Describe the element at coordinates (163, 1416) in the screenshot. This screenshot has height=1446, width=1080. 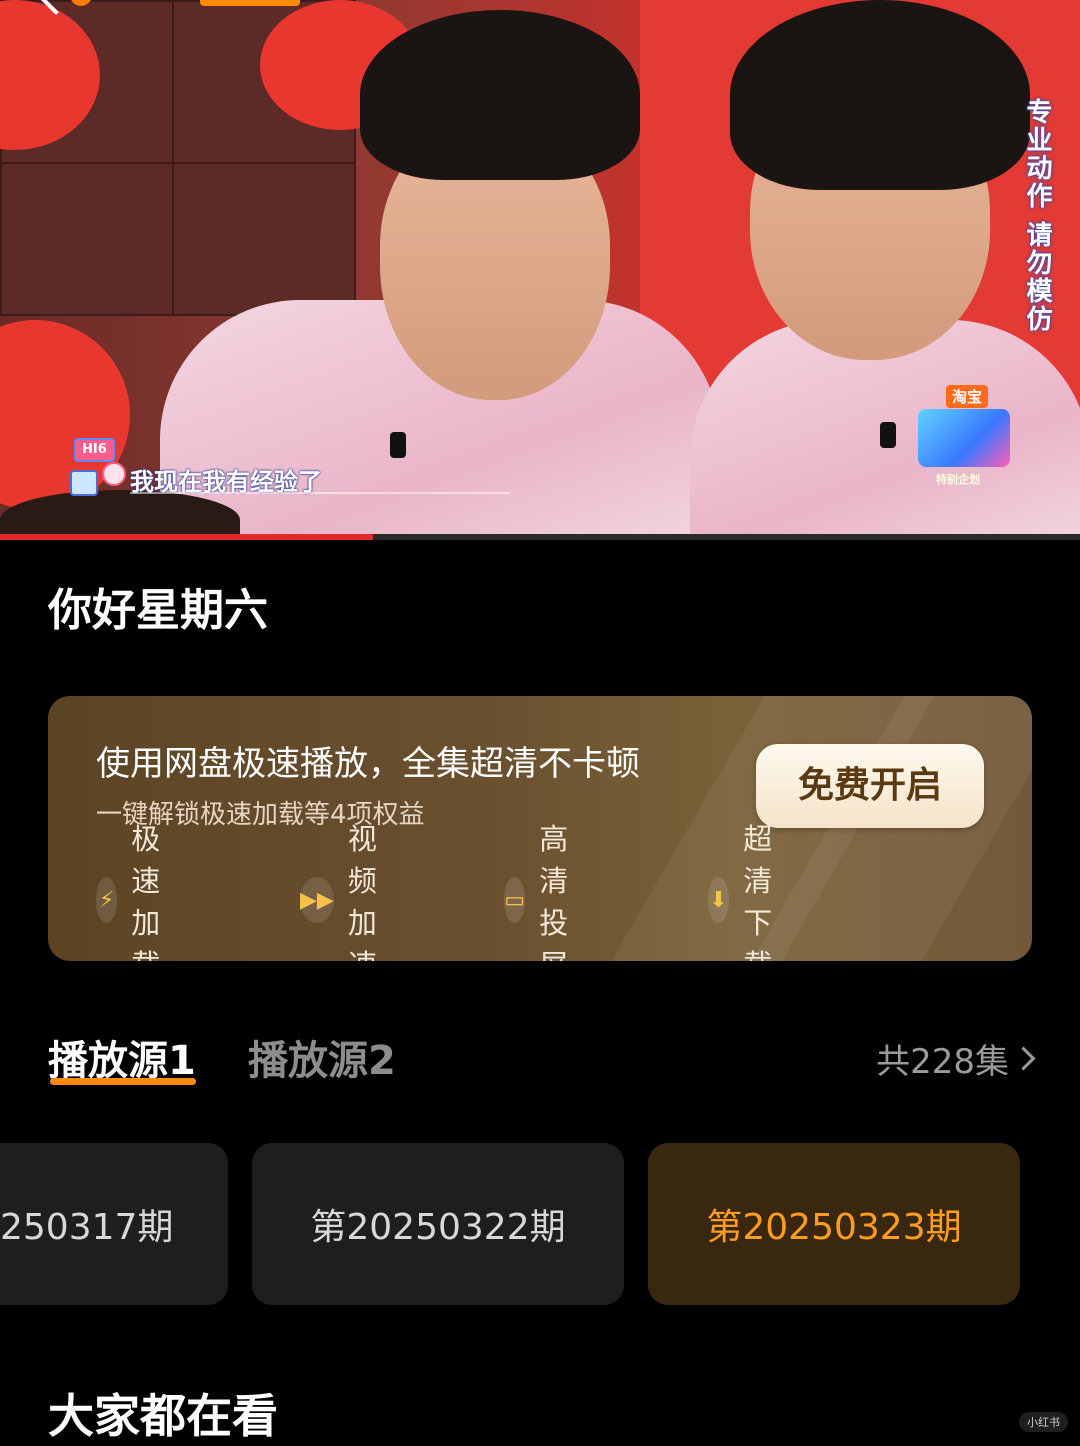
I see `section-title: 大家都在看` at that location.